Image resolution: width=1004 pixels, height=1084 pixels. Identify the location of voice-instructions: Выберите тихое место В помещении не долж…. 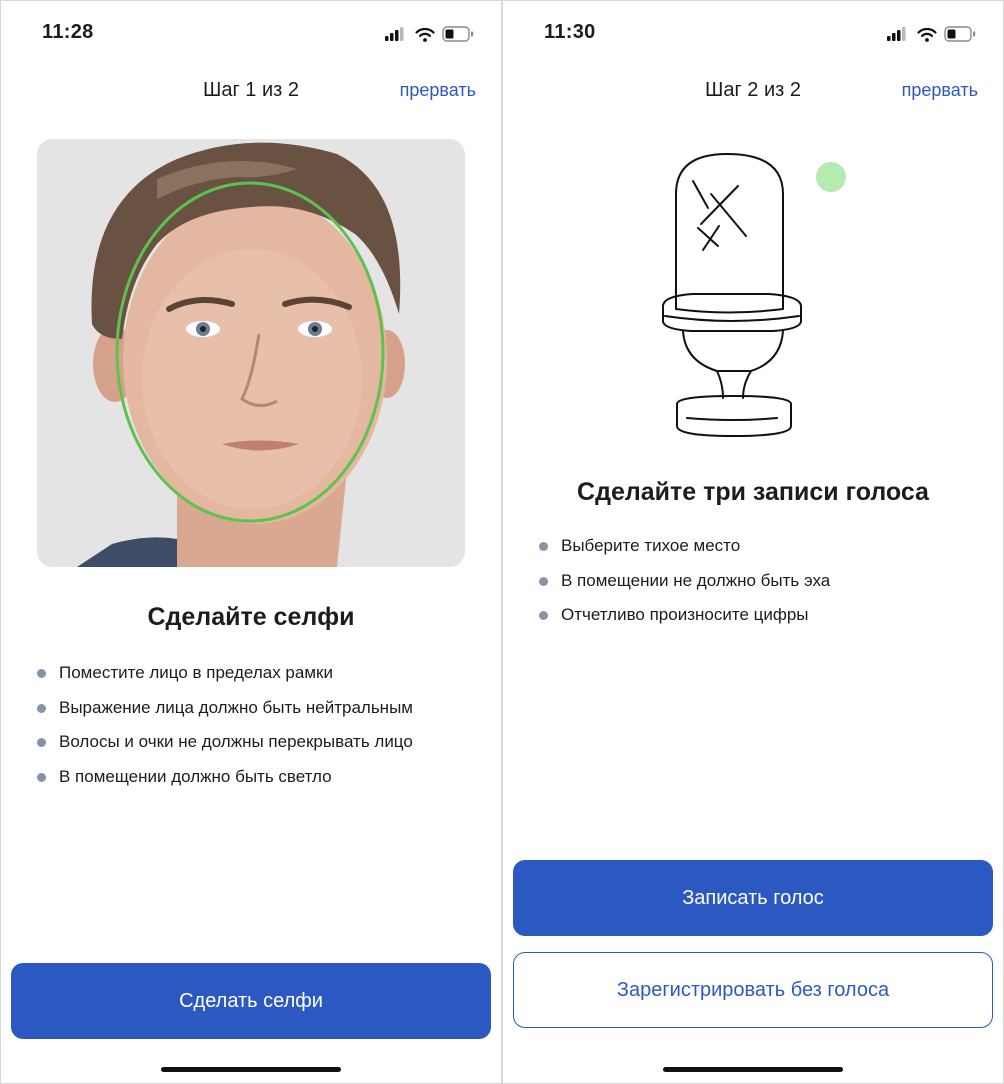
(761, 586).